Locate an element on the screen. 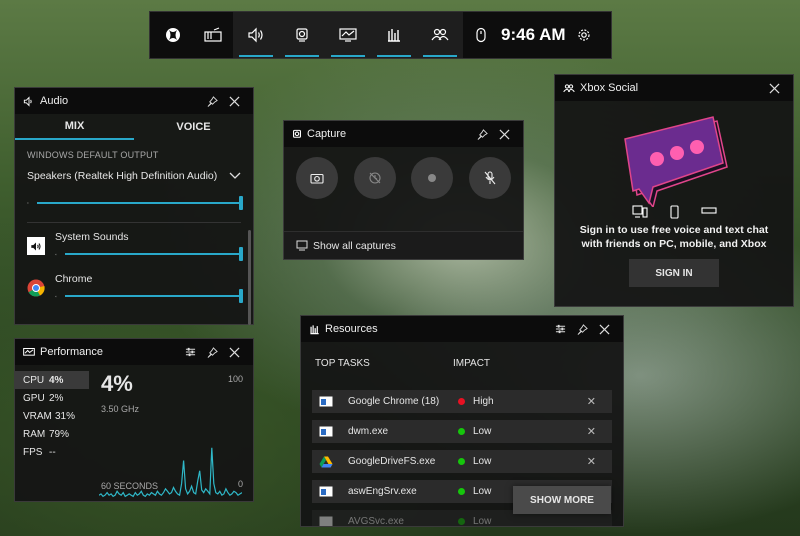  social-widget-button is located at coordinates (440, 35).